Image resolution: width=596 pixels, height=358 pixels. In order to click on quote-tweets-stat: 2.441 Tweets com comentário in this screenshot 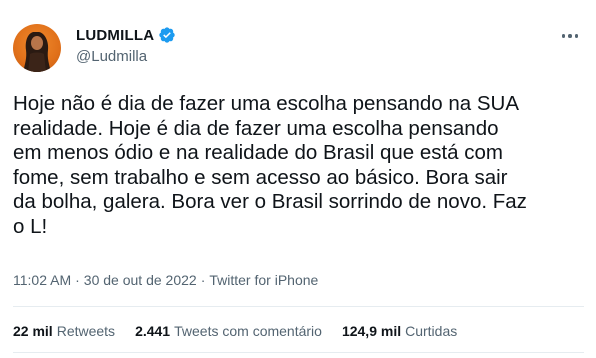, I will do `click(228, 331)`.